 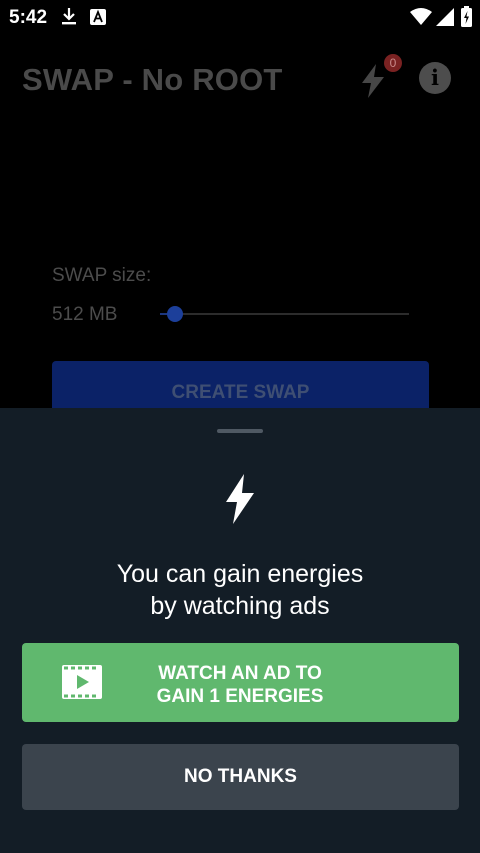 What do you see at coordinates (240, 685) in the screenshot?
I see `watch-ad-label: WATCH AN AD TO GAIN 1 ENERGIES` at bounding box center [240, 685].